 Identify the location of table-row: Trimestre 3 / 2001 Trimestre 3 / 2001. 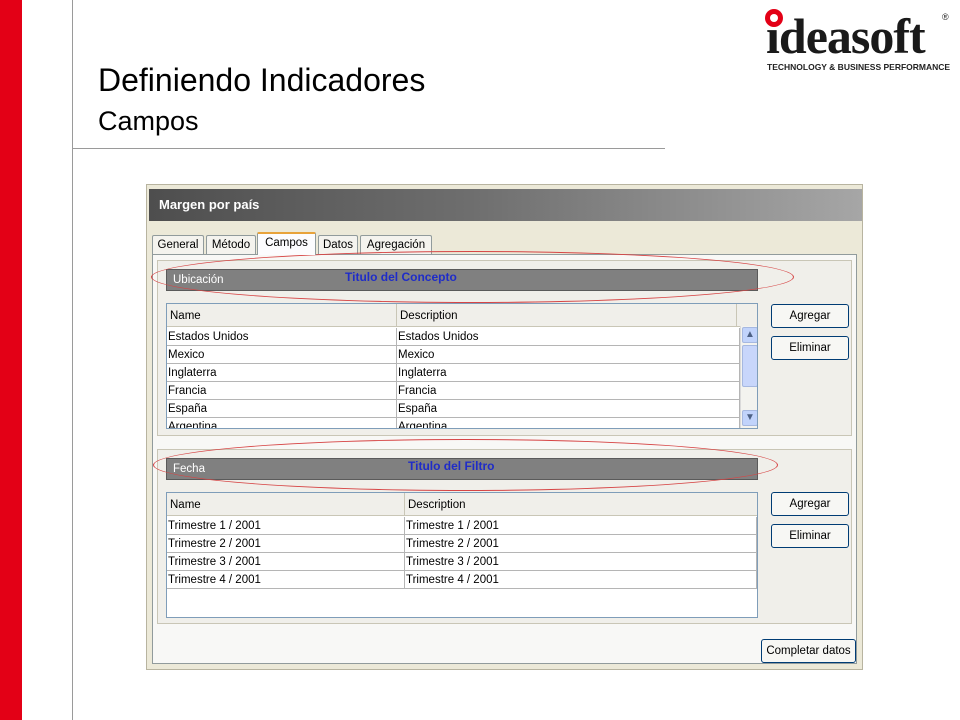
(462, 562).